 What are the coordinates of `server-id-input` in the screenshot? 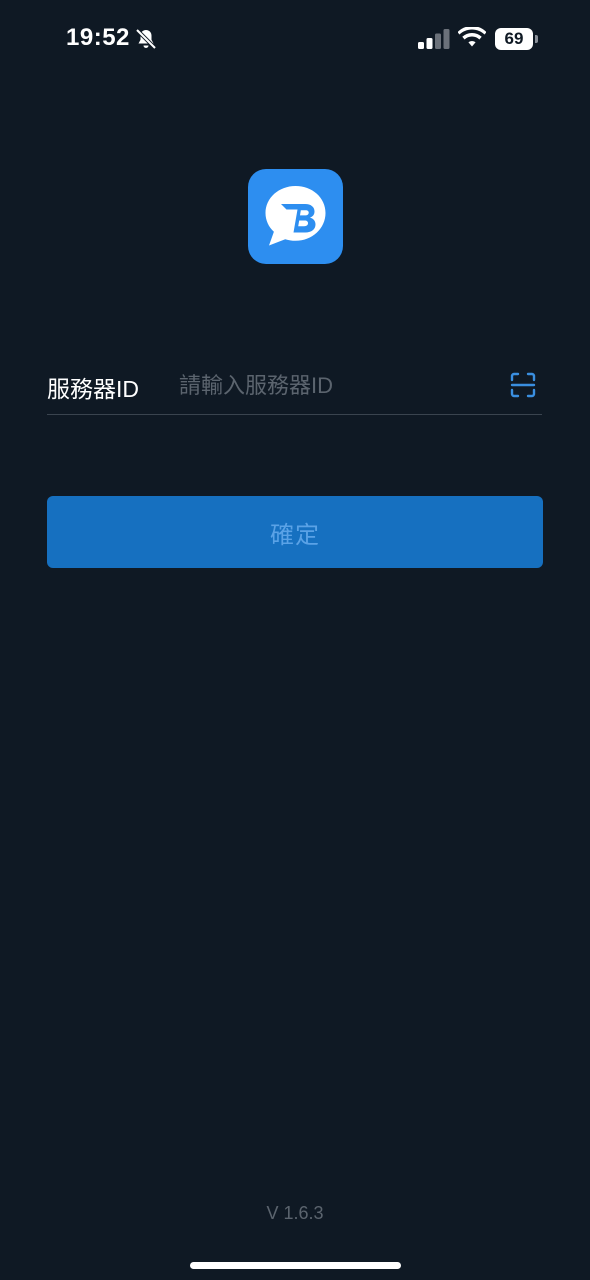 It's located at (339, 386).